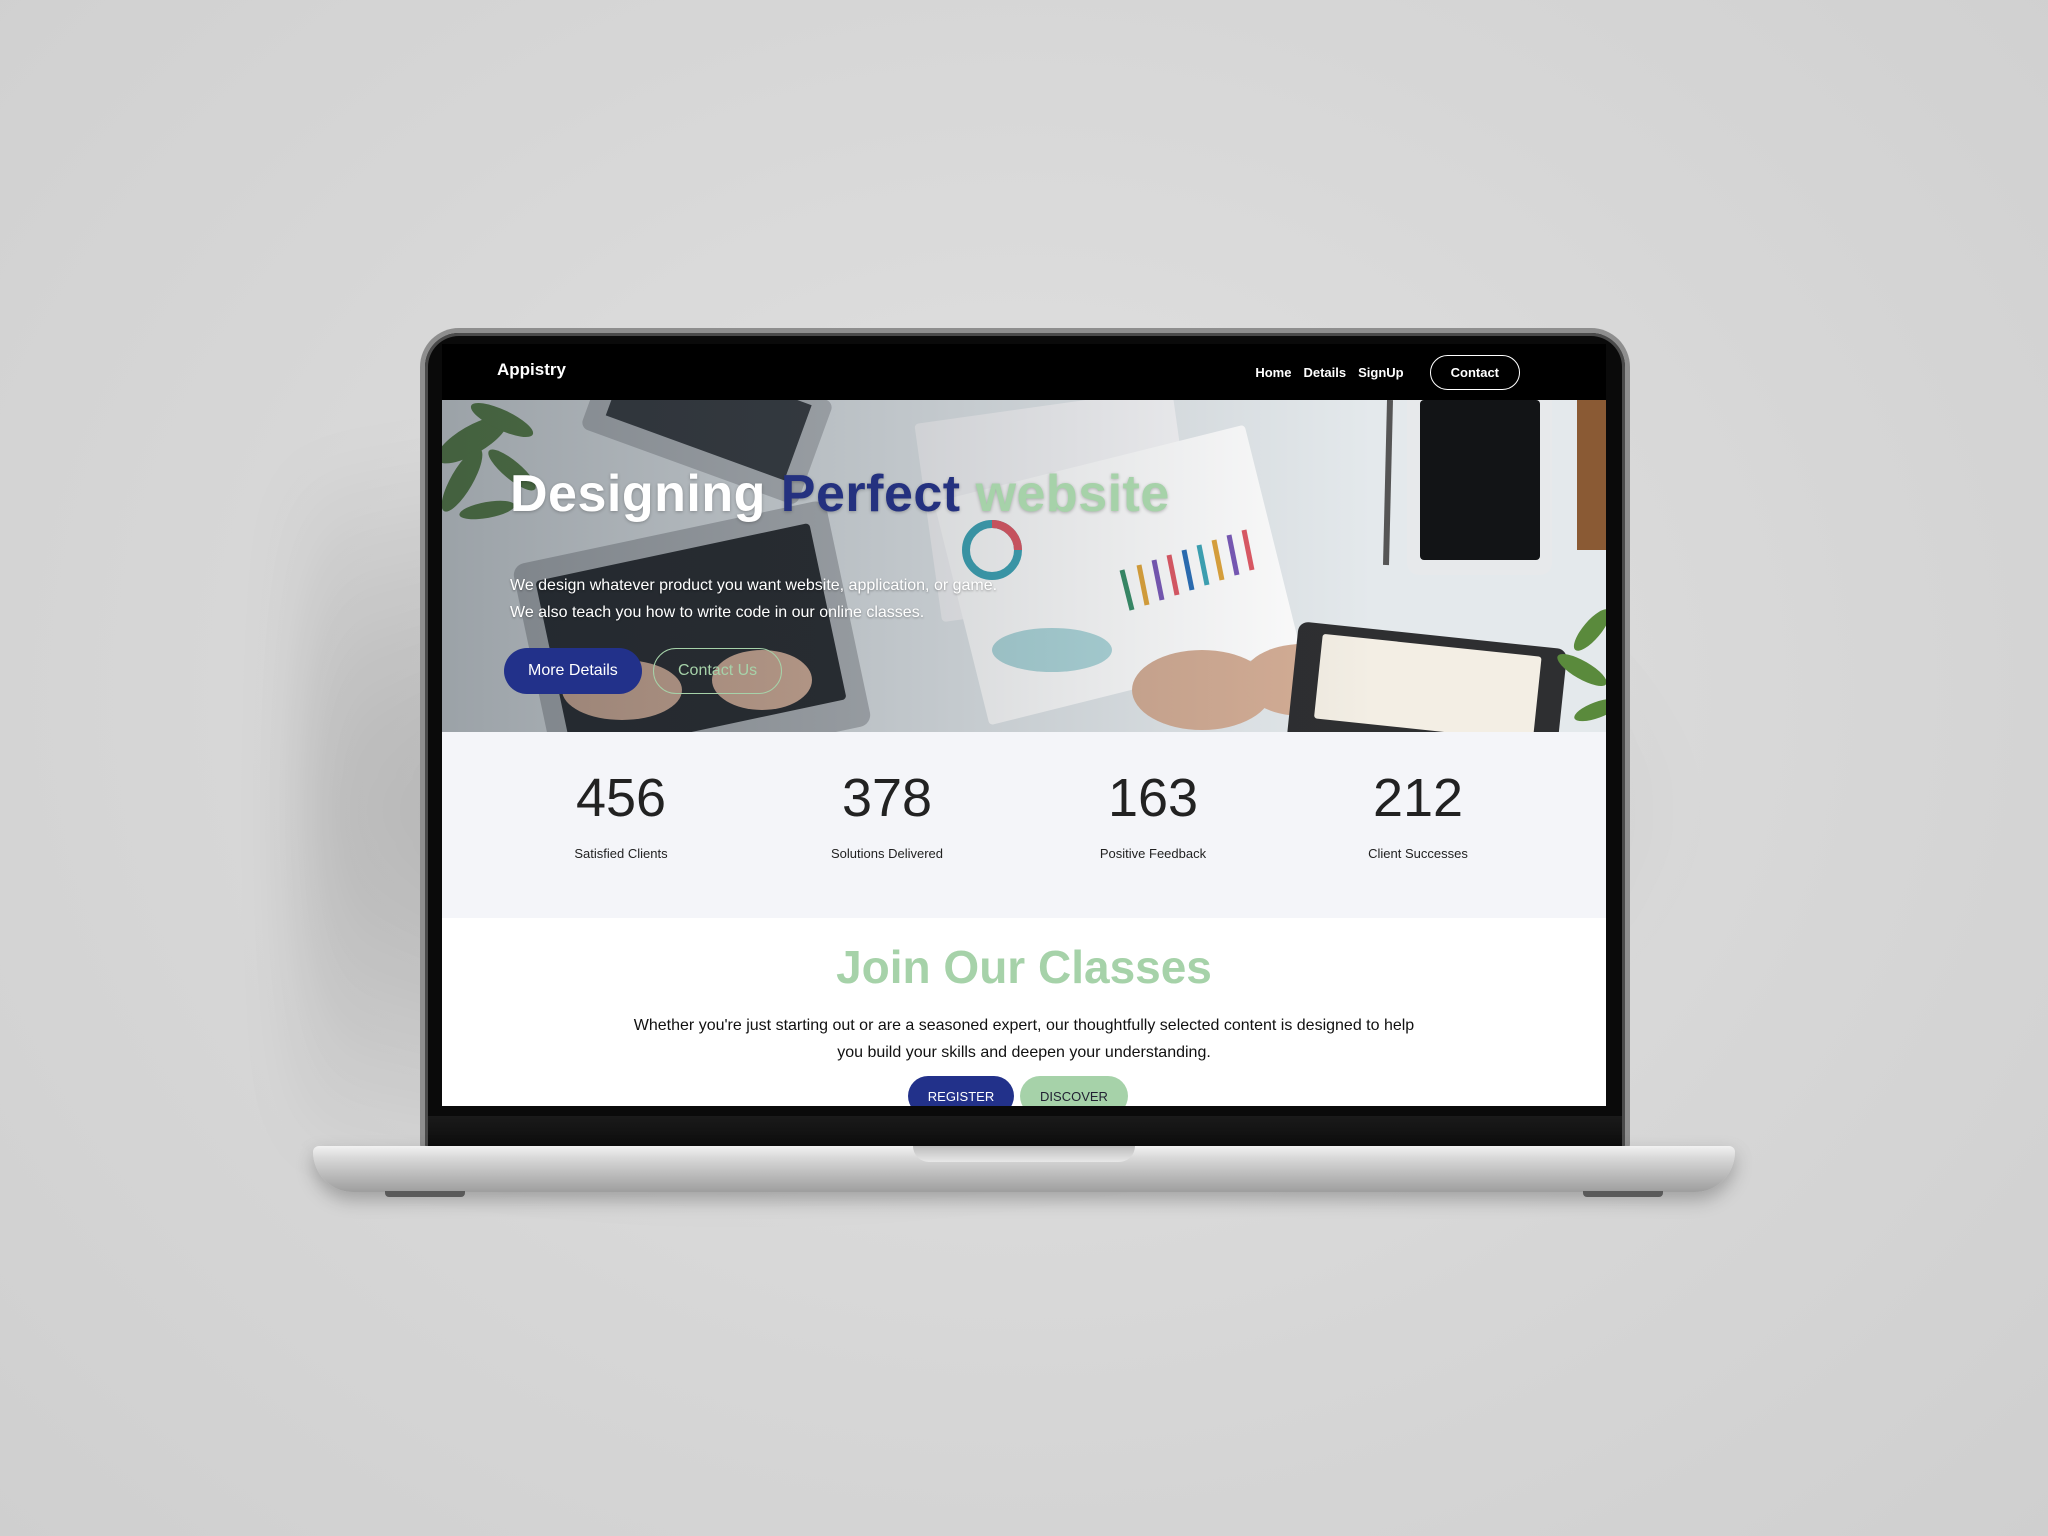 The image size is (2048, 1536). I want to click on stat-positive-feedback: 163 Positive Feedback, so click(1153, 814).